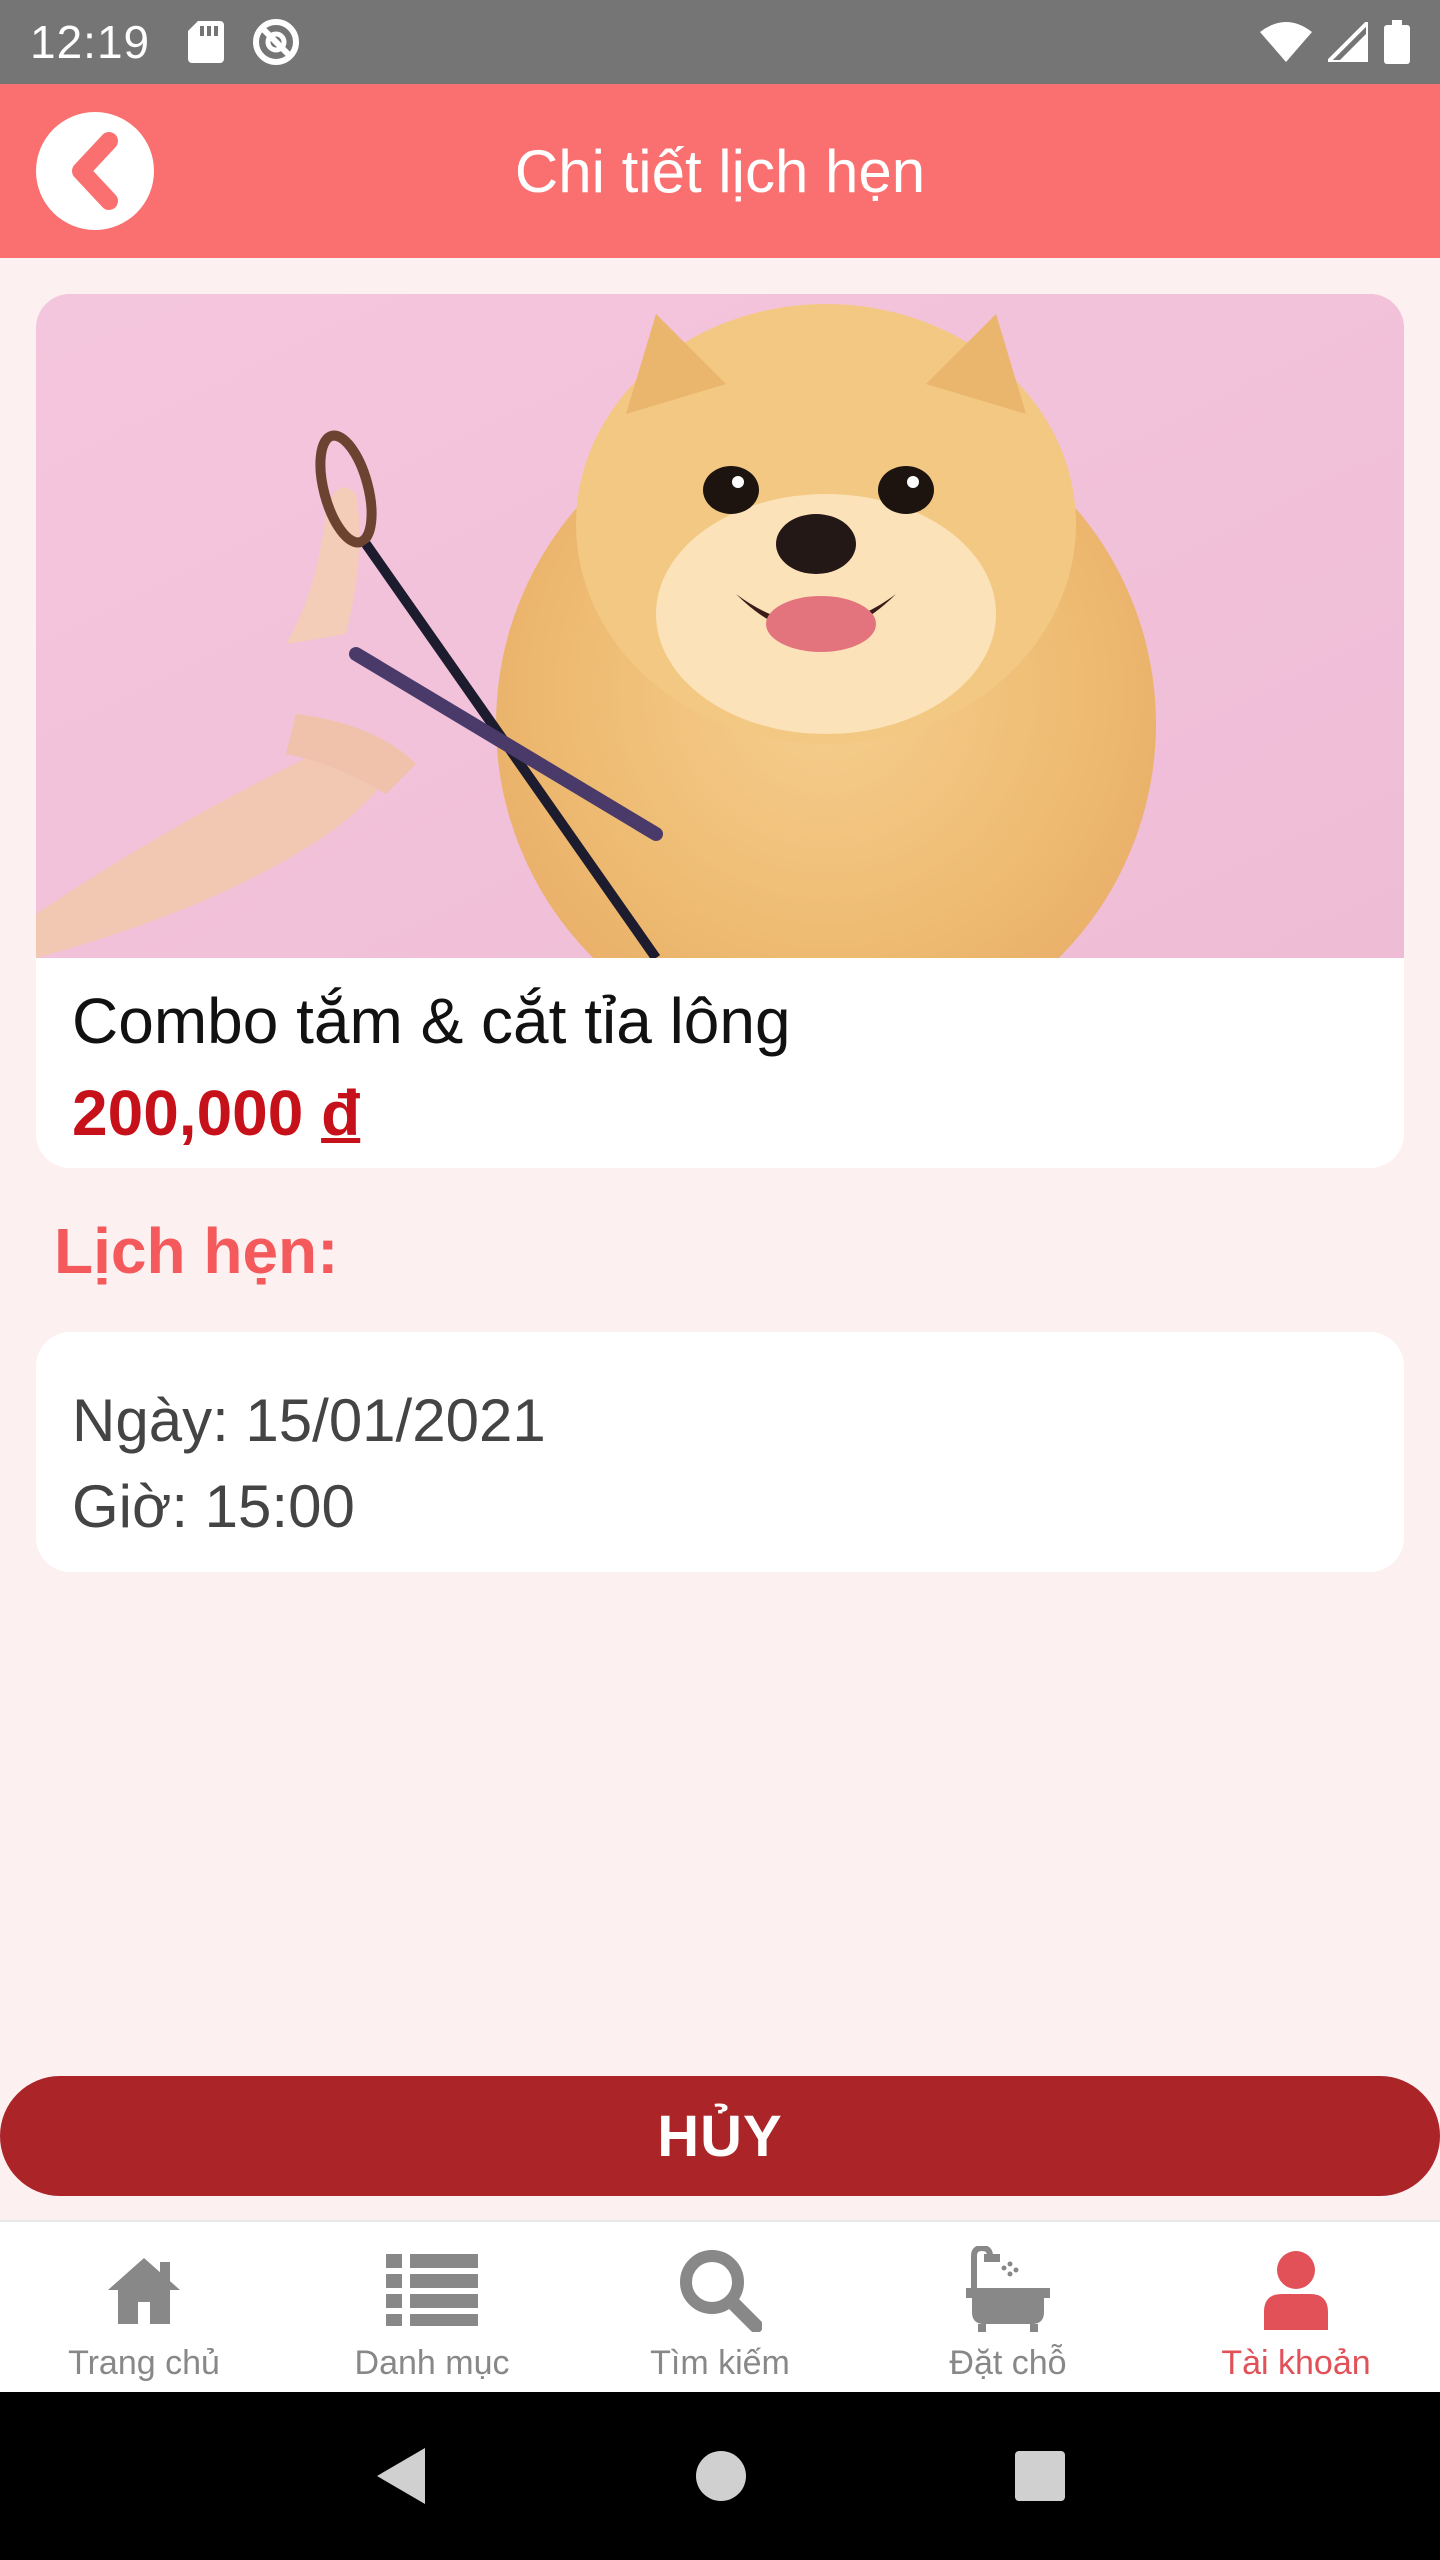  Describe the element at coordinates (90, 42) in the screenshot. I see `status-time: 12:19` at that location.